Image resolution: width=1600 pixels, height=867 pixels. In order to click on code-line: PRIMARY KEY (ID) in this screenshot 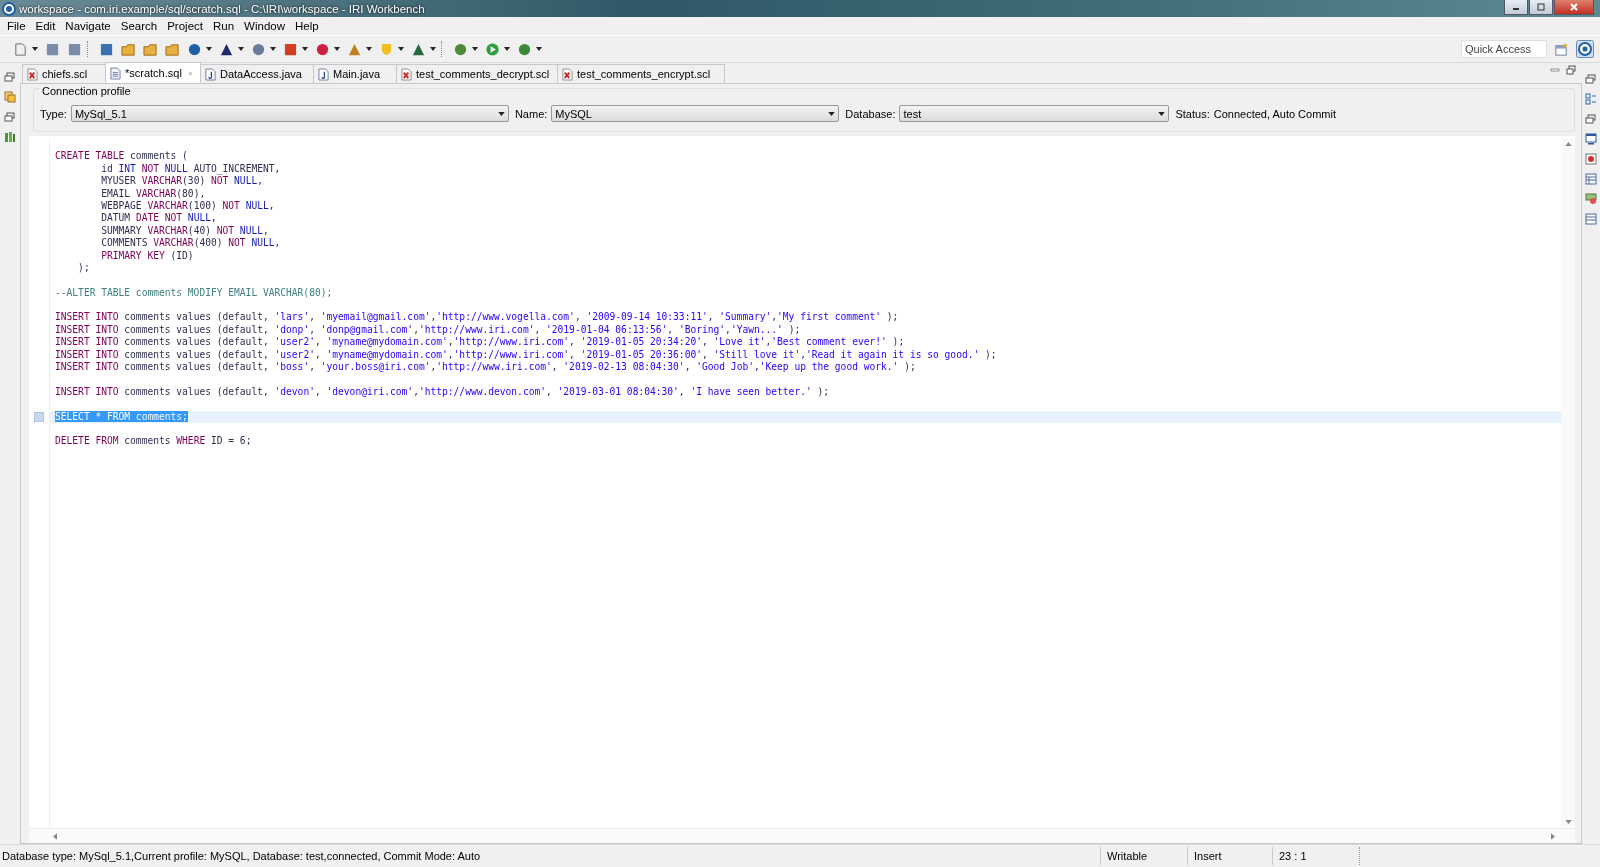, I will do `click(147, 255)`.